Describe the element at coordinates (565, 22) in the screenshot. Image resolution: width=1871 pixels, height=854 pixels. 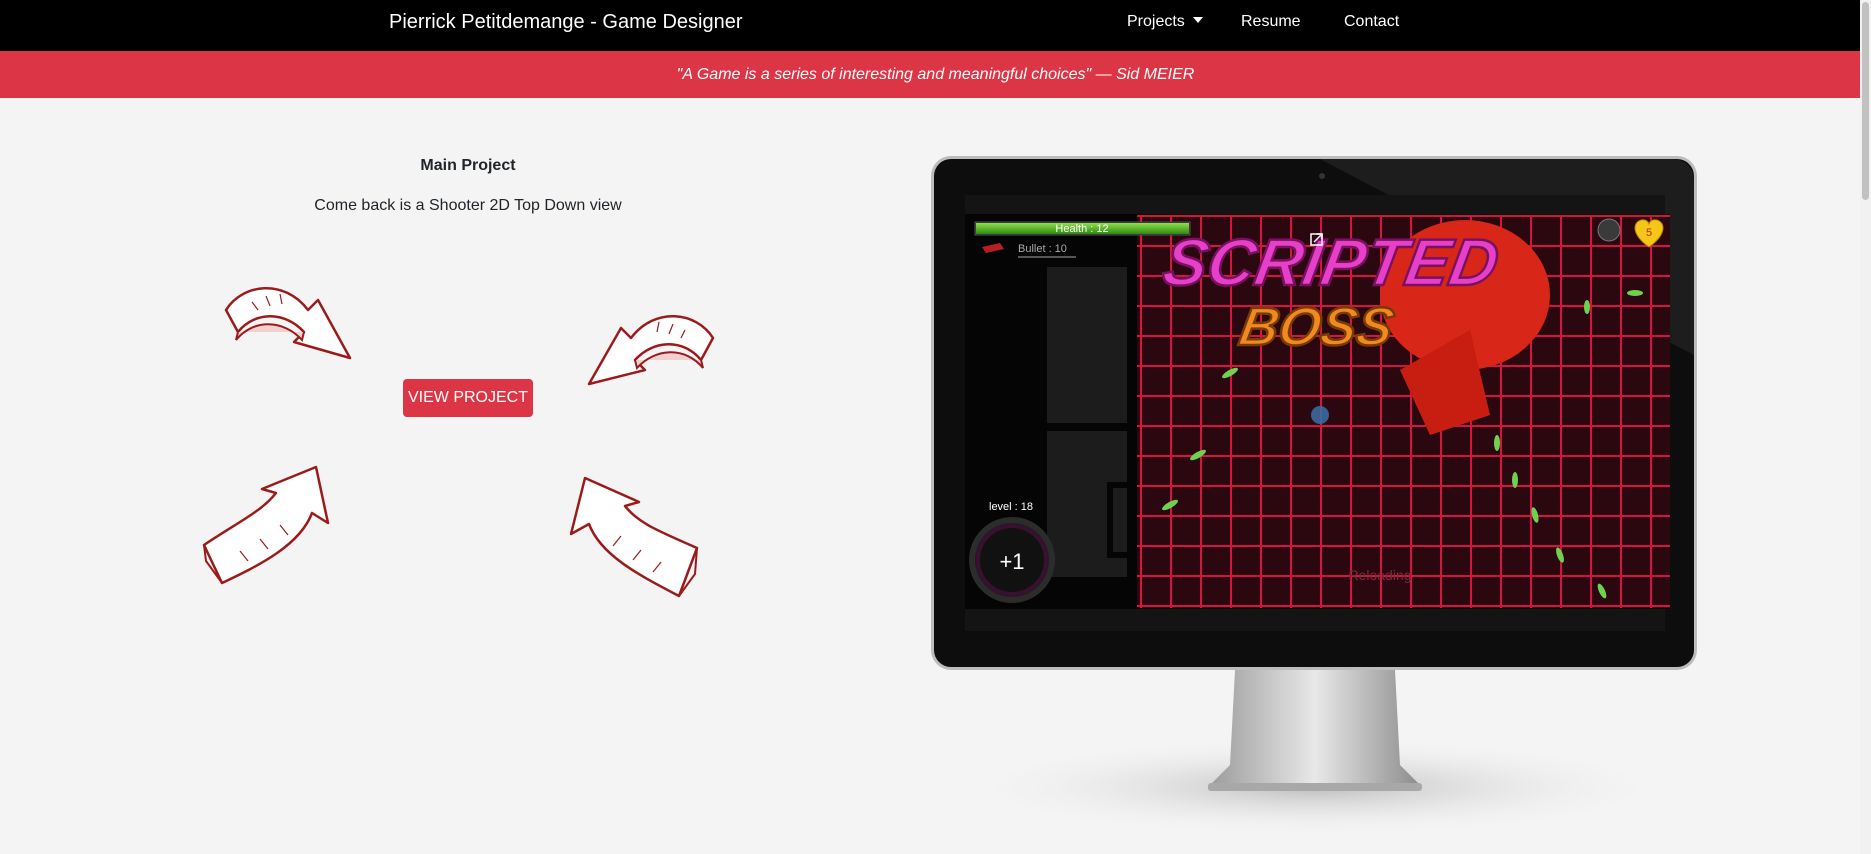
I see `brand-link: Pierrick Petitdemange - Game Designer` at that location.